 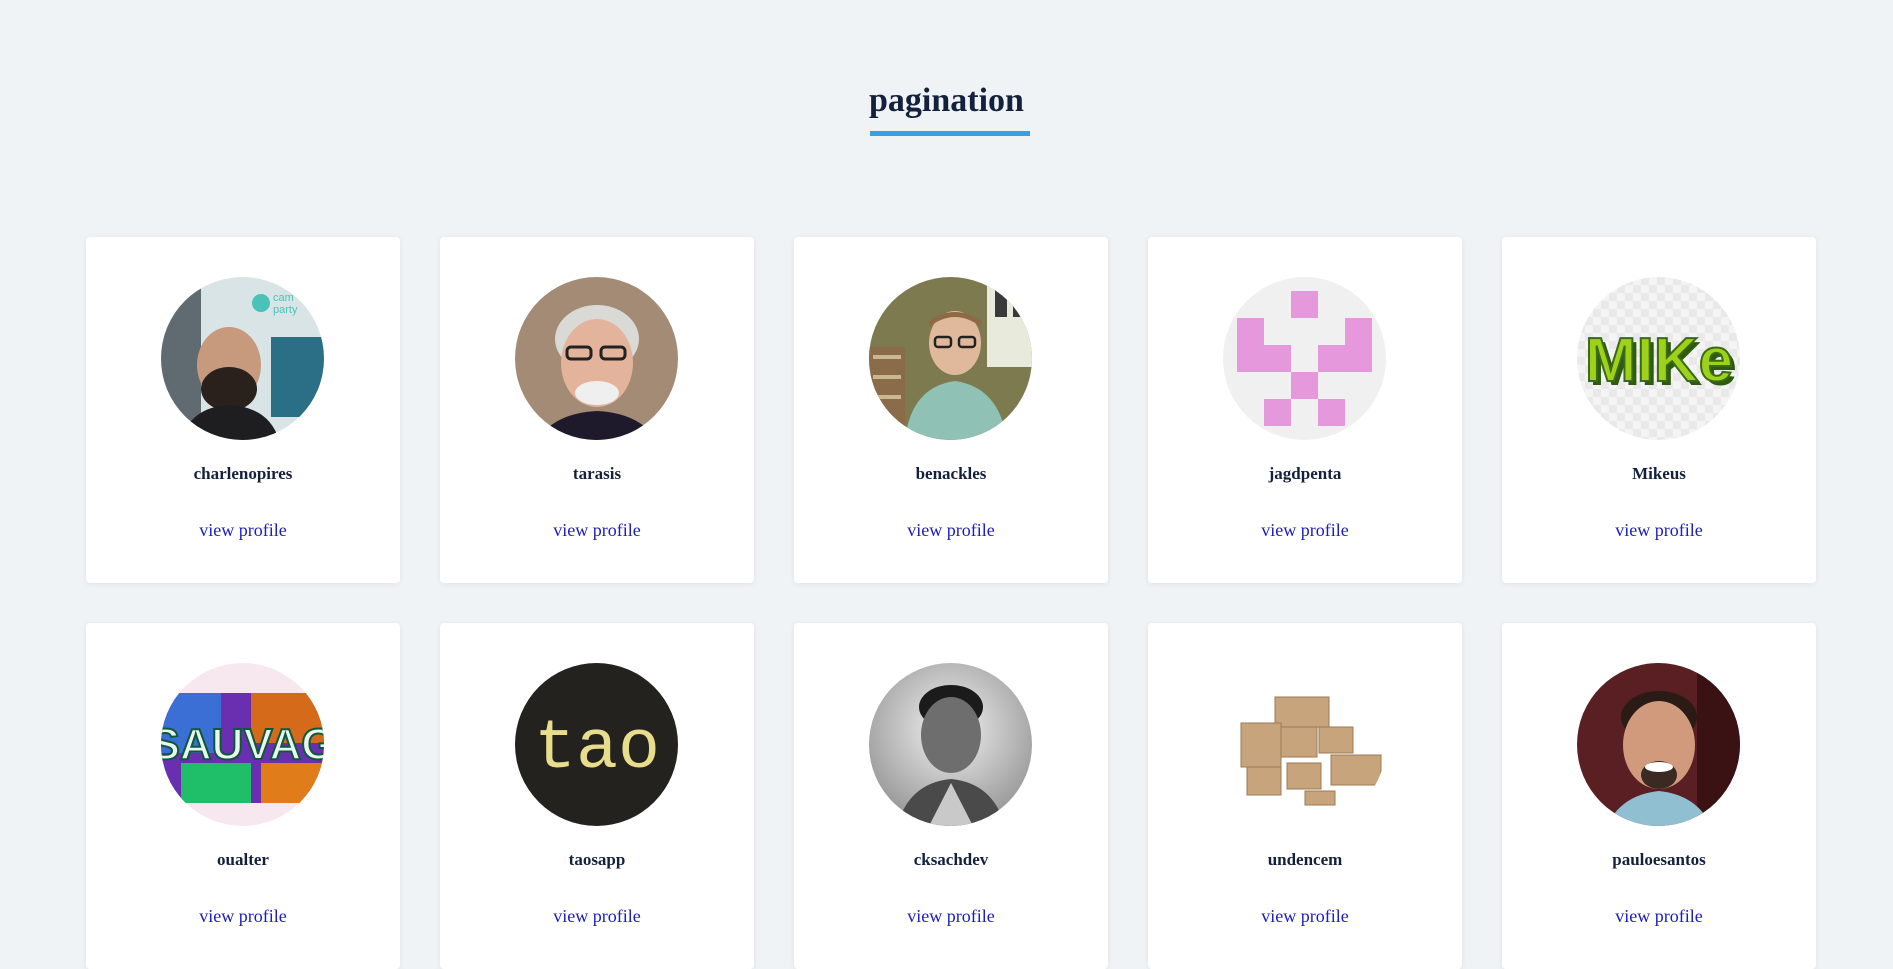 What do you see at coordinates (950, 133) in the screenshot?
I see `title-underline` at bounding box center [950, 133].